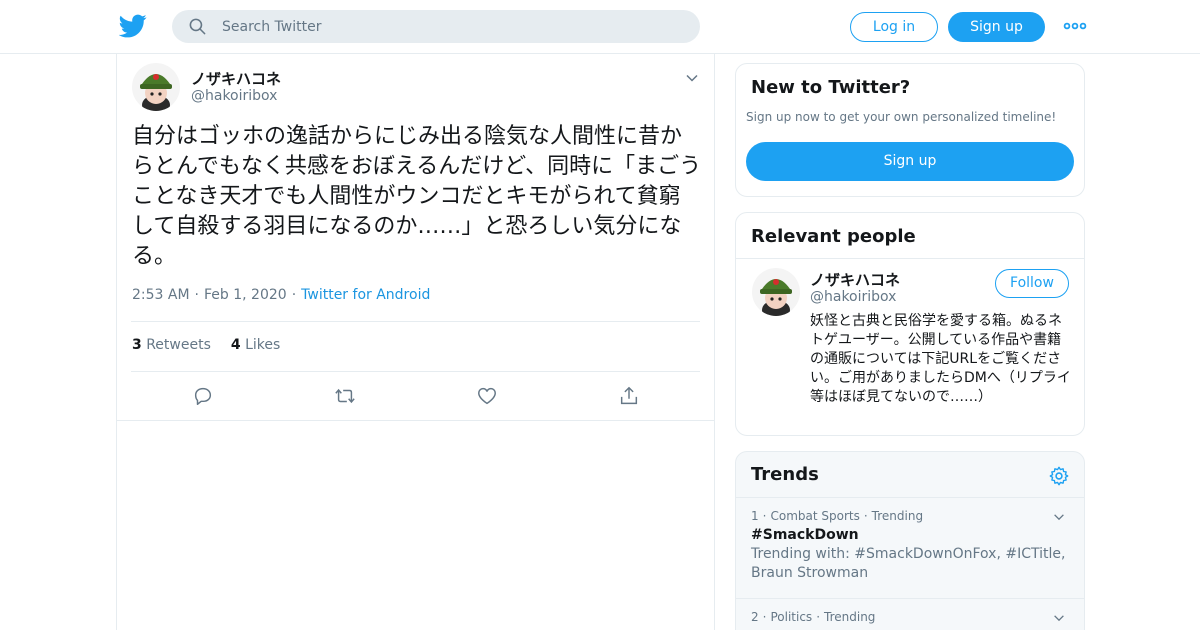 This screenshot has height=630, width=1200. Describe the element at coordinates (161, 295) in the screenshot. I see `tweet-time: 2:53 AM` at that location.